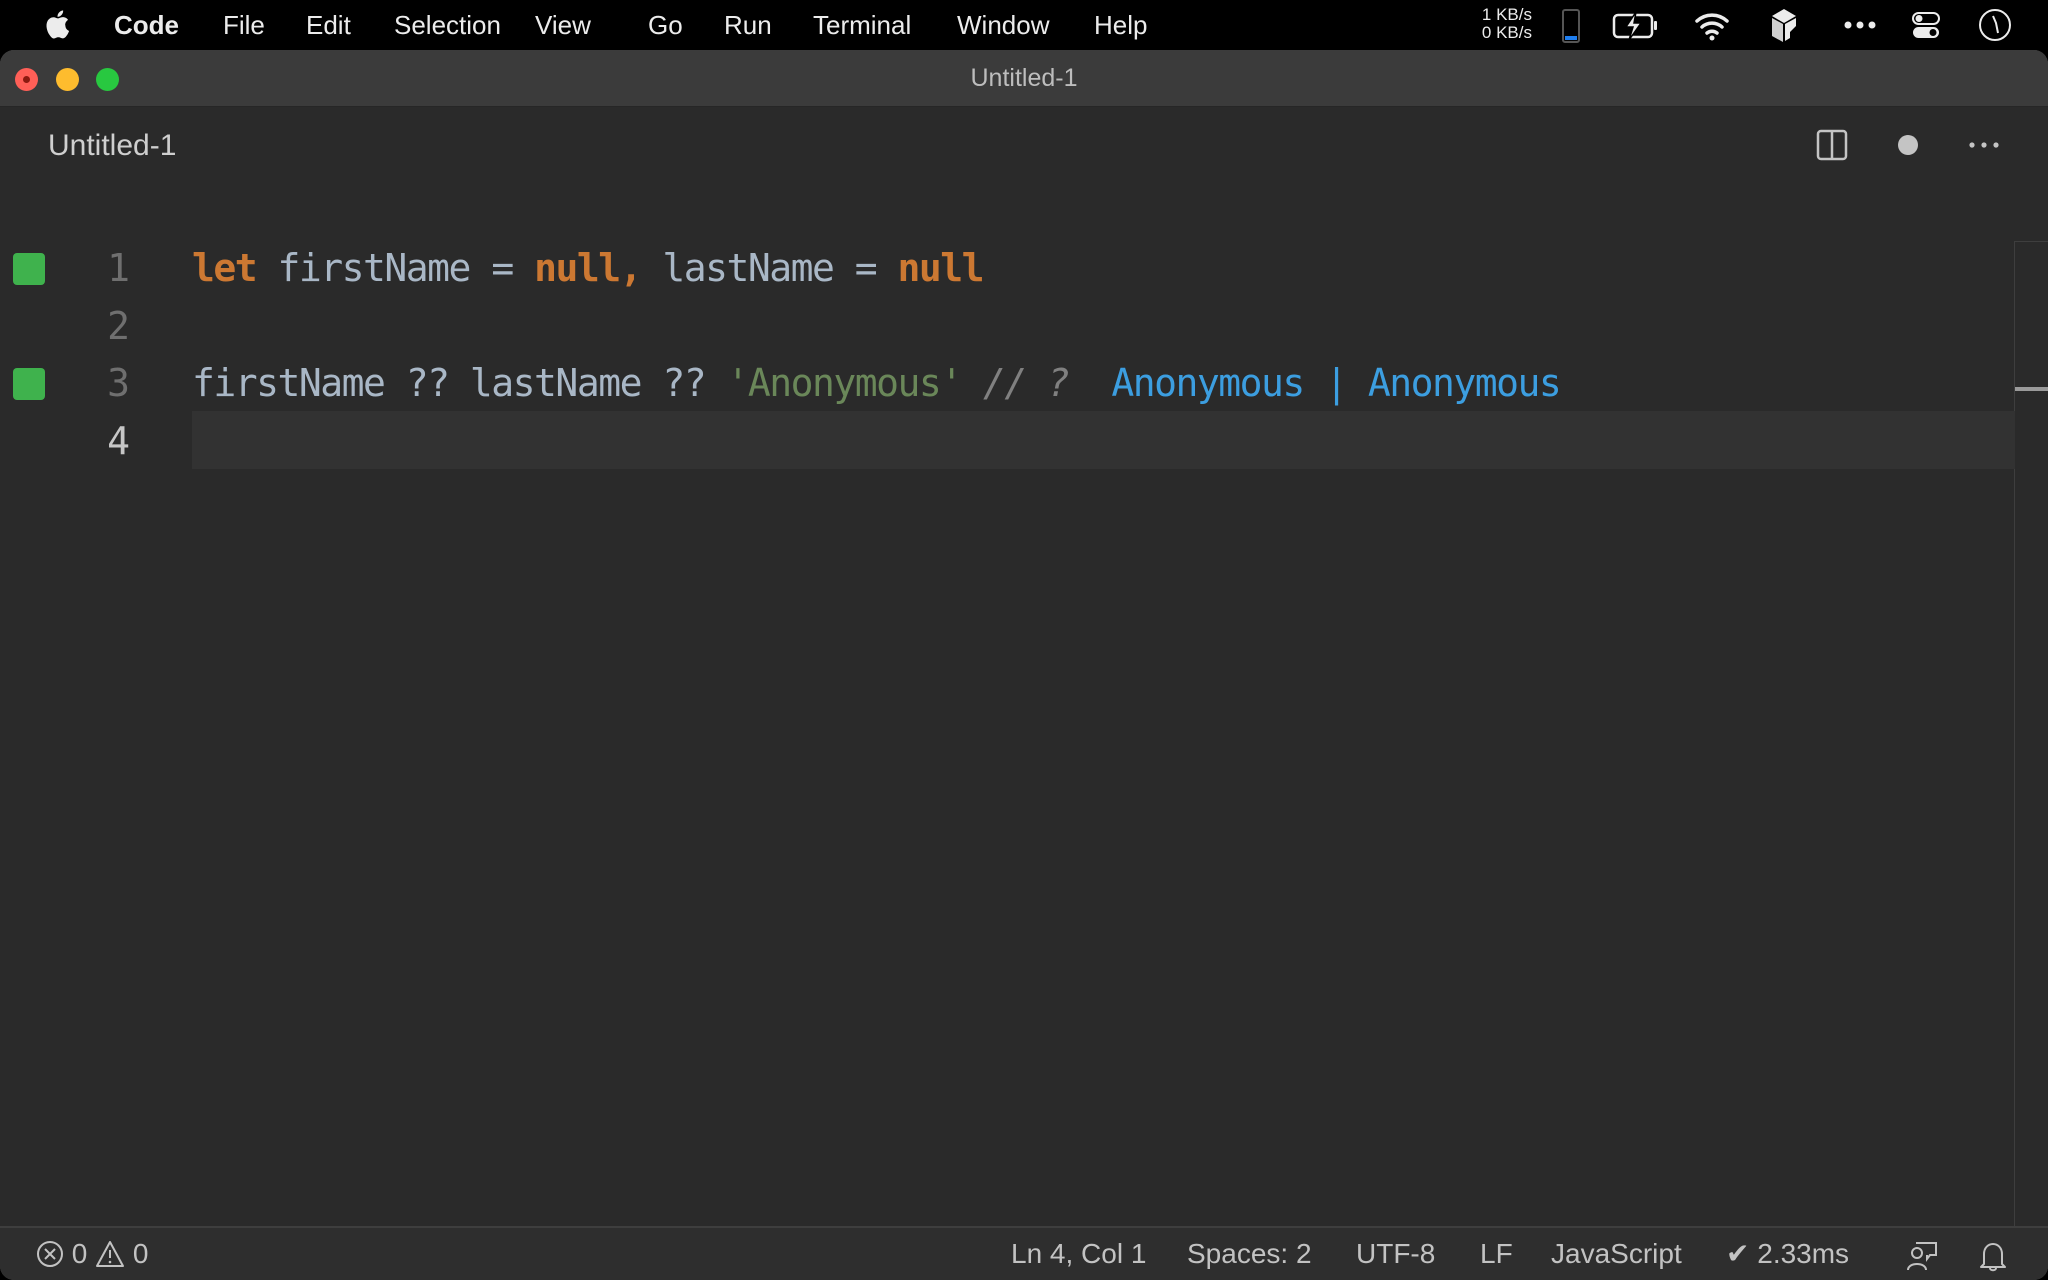 This screenshot has width=2048, height=1280. Describe the element at coordinates (110, 1254) in the screenshot. I see `warning-icon` at that location.